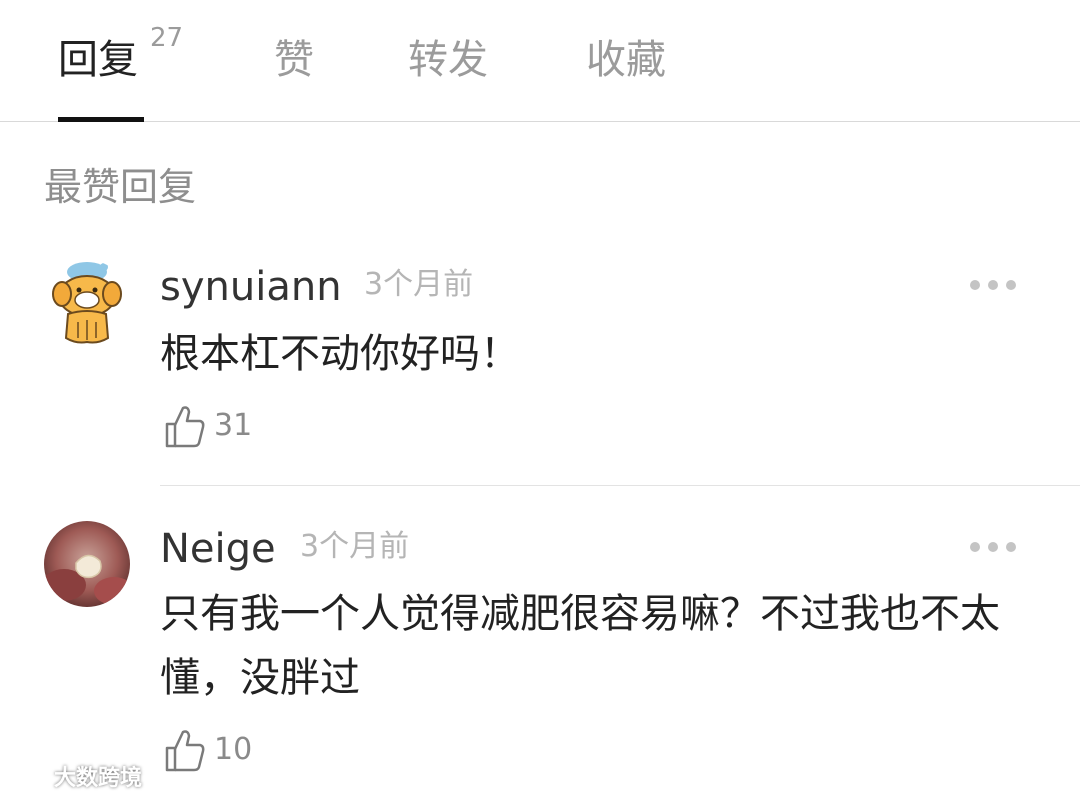 The image size is (1080, 800). Describe the element at coordinates (340, 354) in the screenshot. I see `comment-text: 根本杠不动你好吗！` at that location.